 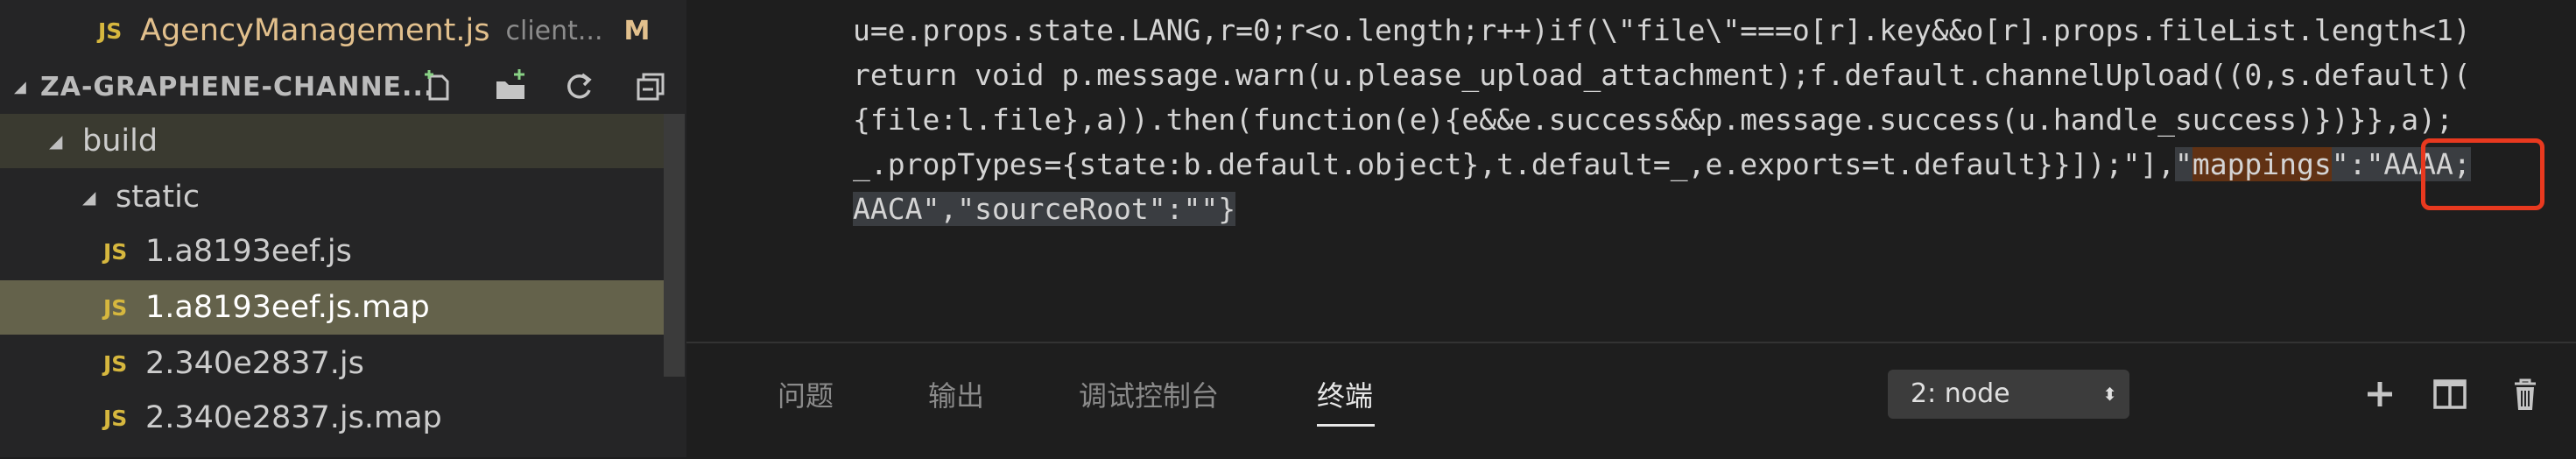 What do you see at coordinates (2109, 395) in the screenshot?
I see `select-arrows-icon: ⬍` at bounding box center [2109, 395].